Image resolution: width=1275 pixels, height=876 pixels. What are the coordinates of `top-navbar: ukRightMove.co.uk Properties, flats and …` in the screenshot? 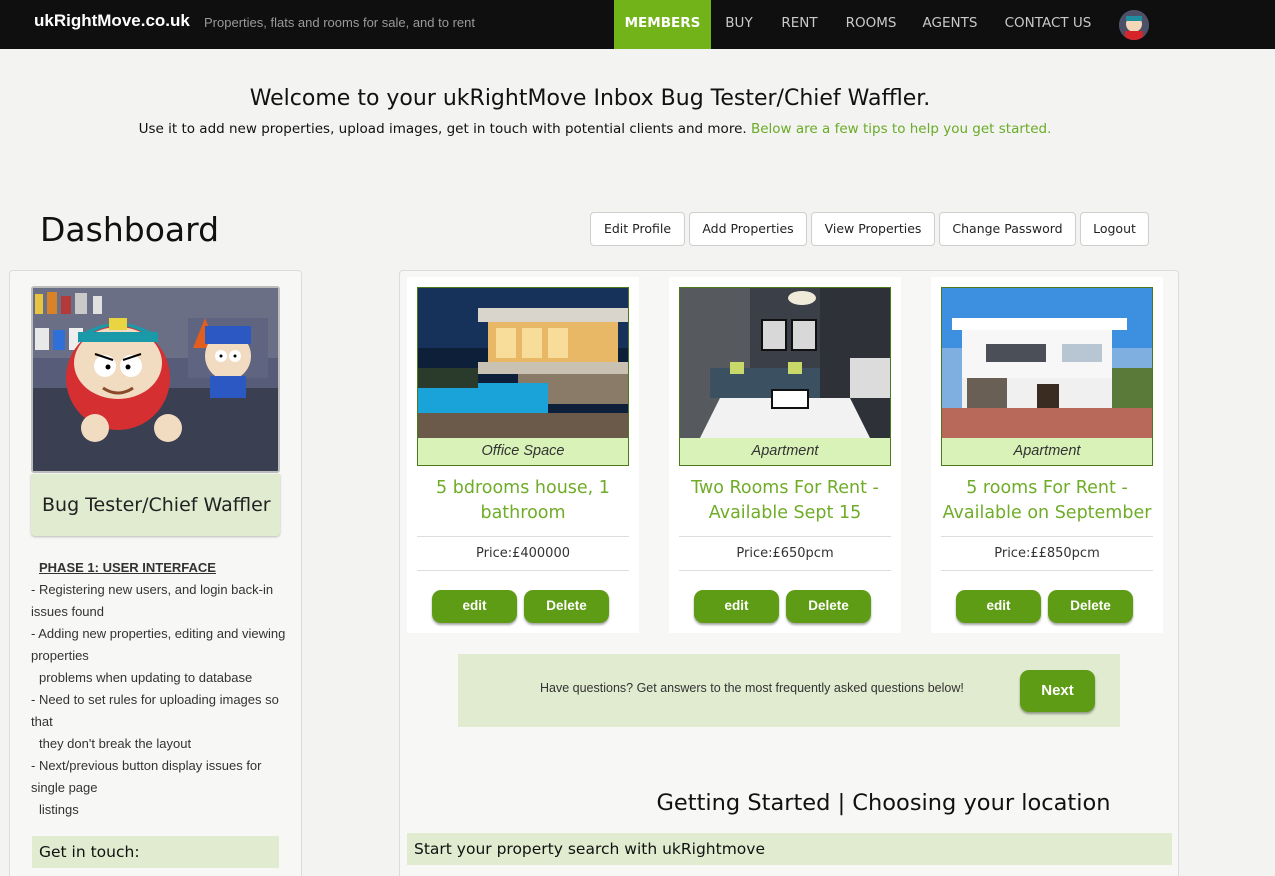 It's located at (637, 24).